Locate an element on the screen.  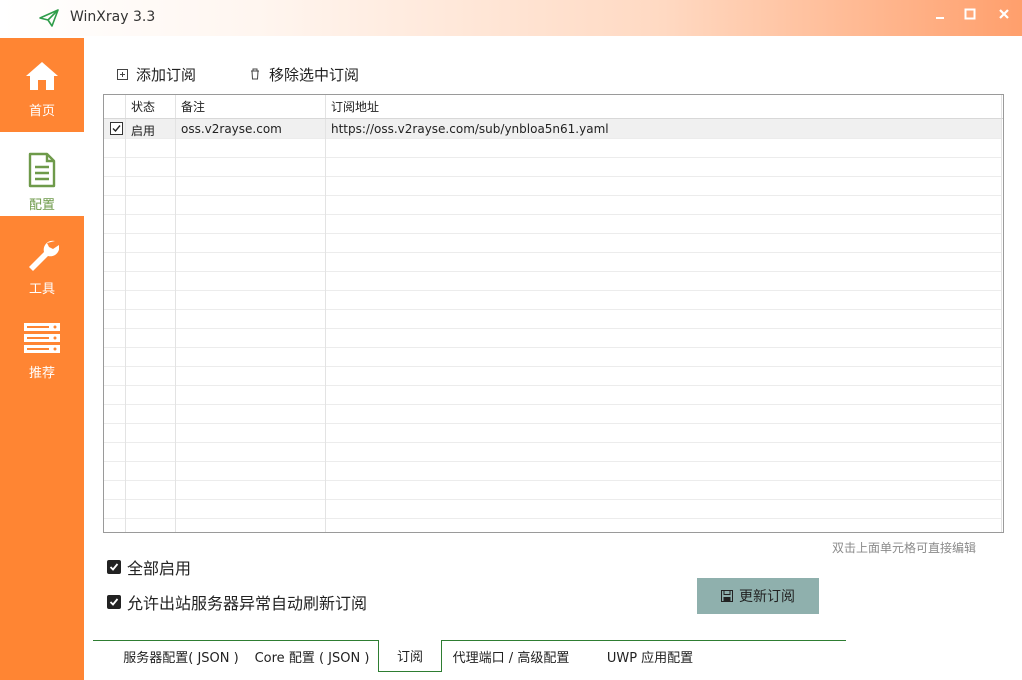
sidebar-item-label: 配置 is located at coordinates (41, 205).